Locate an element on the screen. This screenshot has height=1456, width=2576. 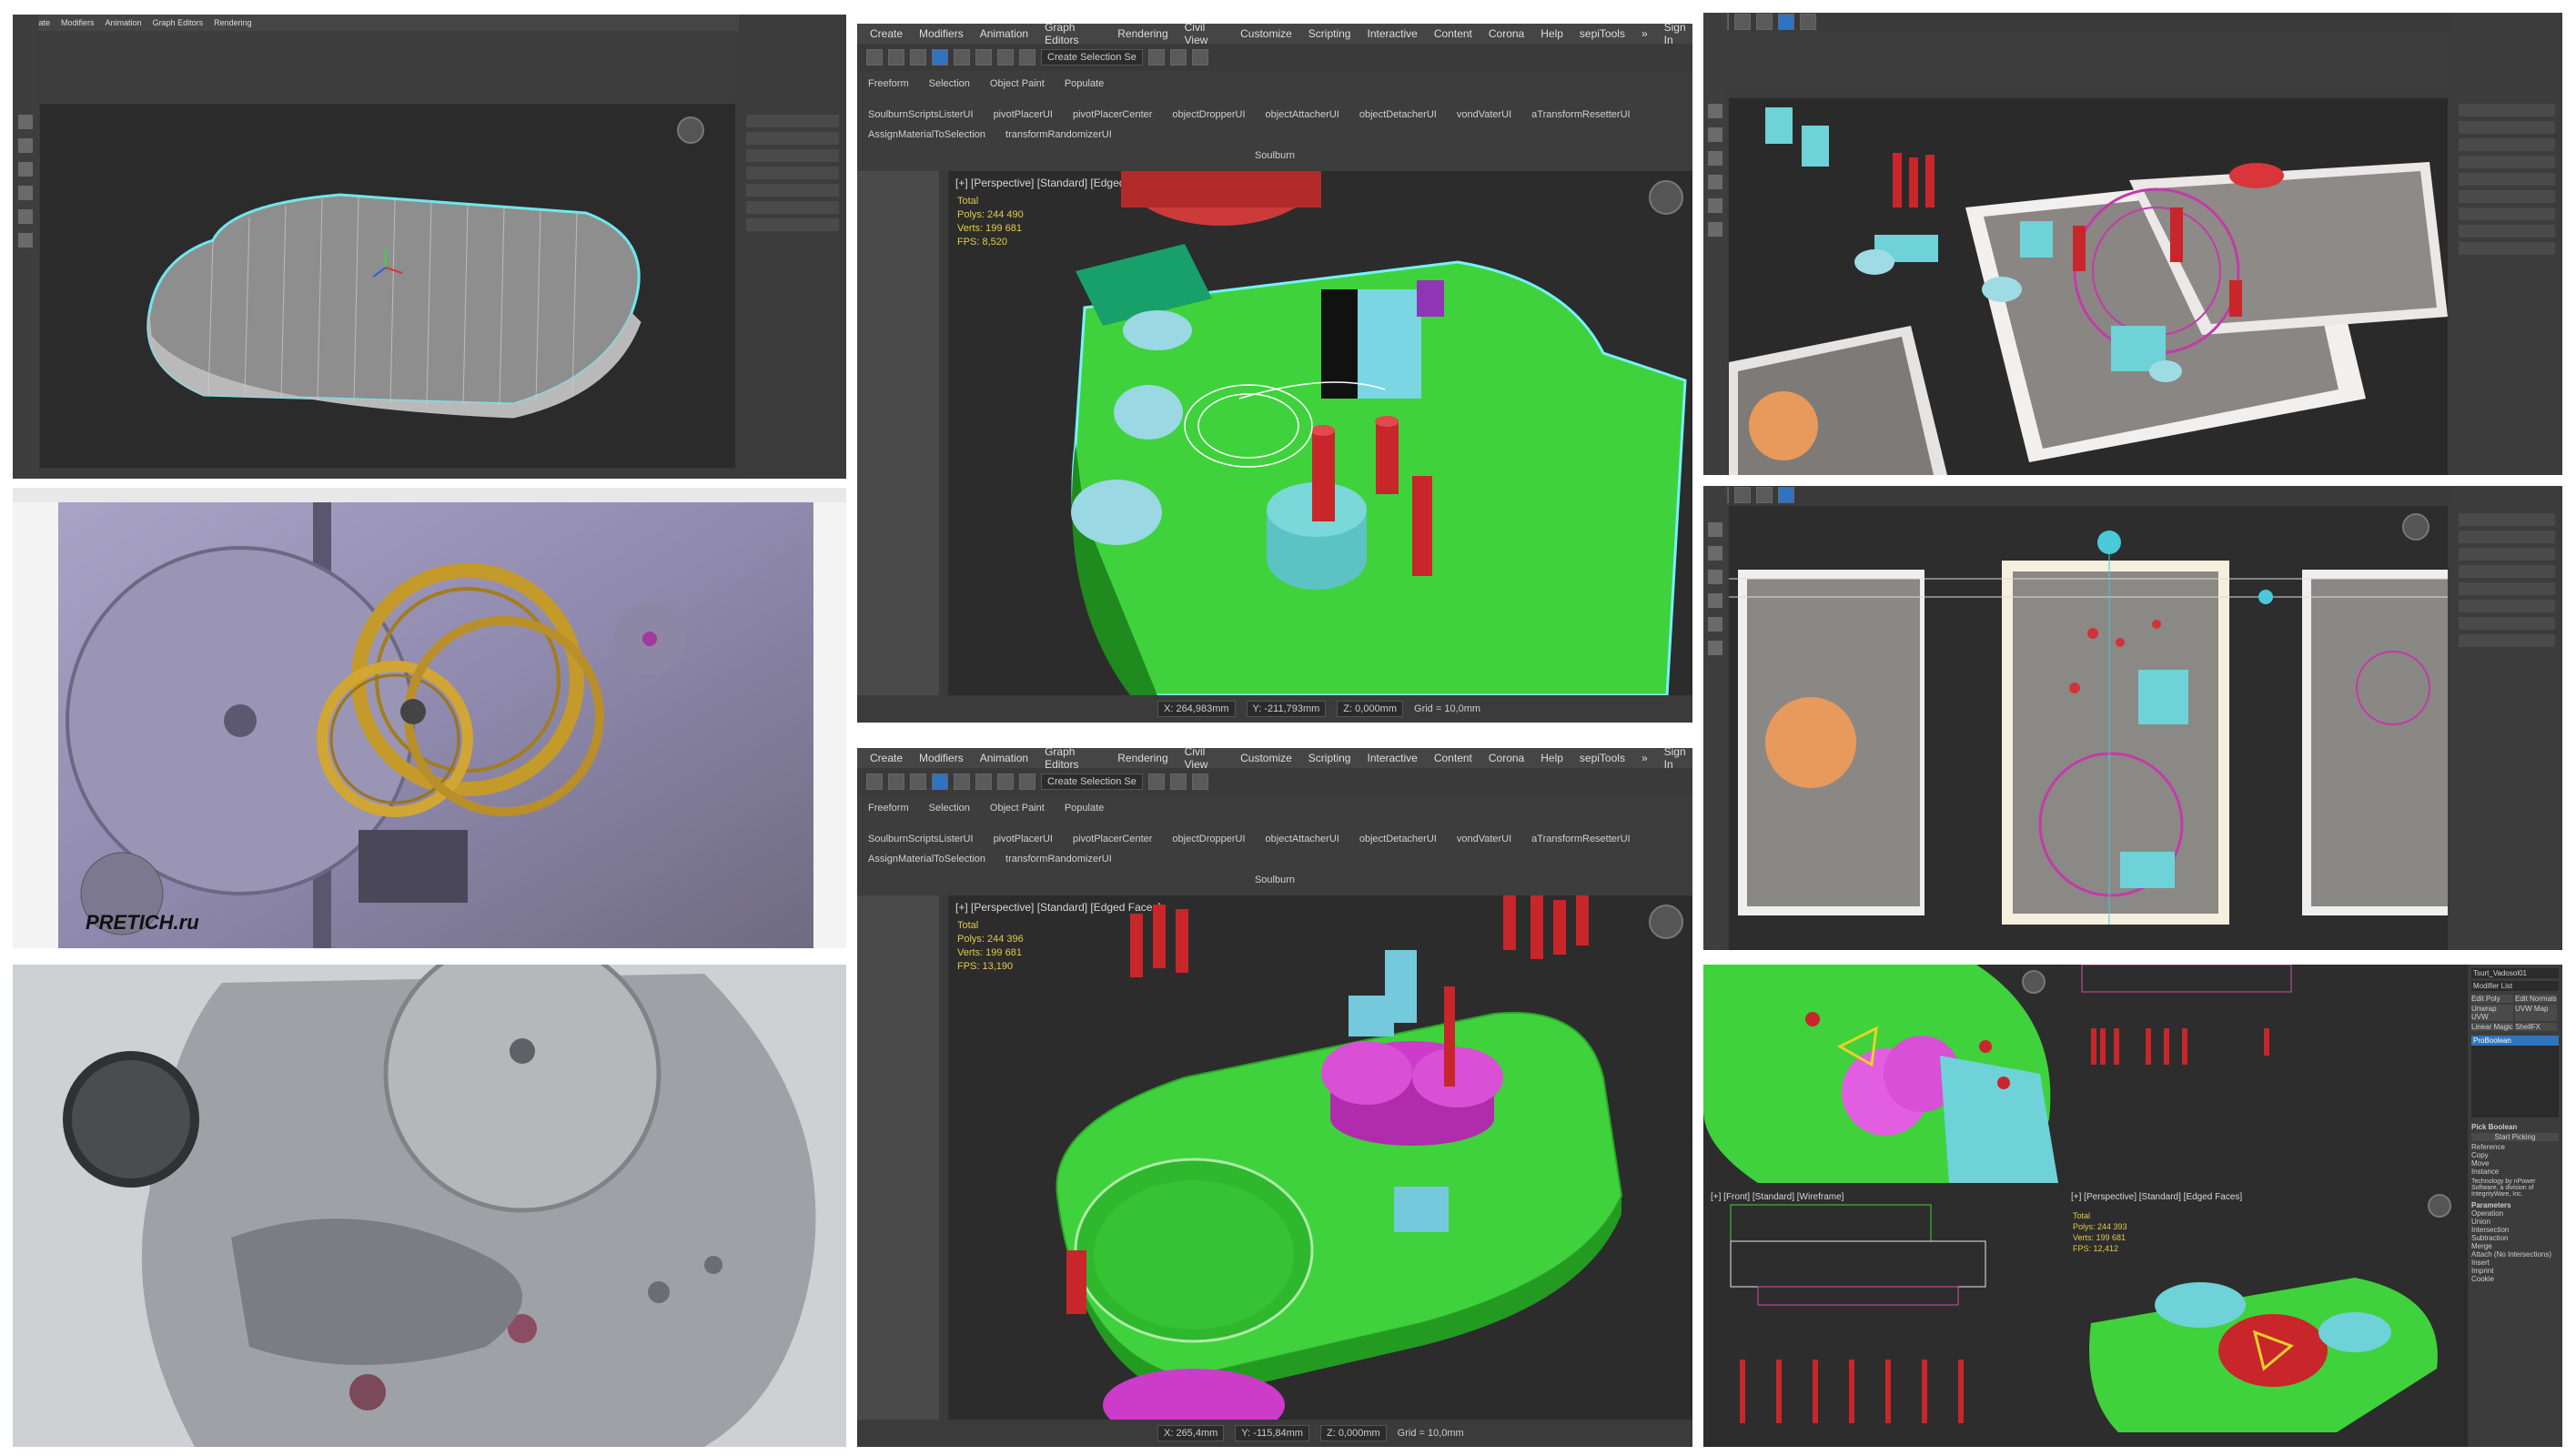
viewport-top-left is located at coordinates (1882, 1074).